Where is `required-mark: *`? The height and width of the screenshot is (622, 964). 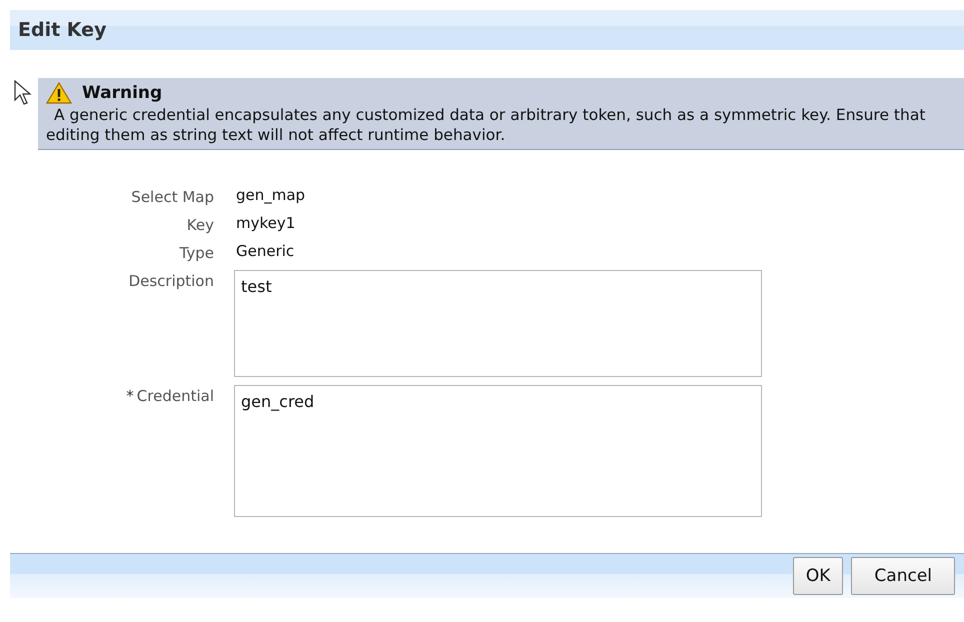 required-mark: * is located at coordinates (130, 396).